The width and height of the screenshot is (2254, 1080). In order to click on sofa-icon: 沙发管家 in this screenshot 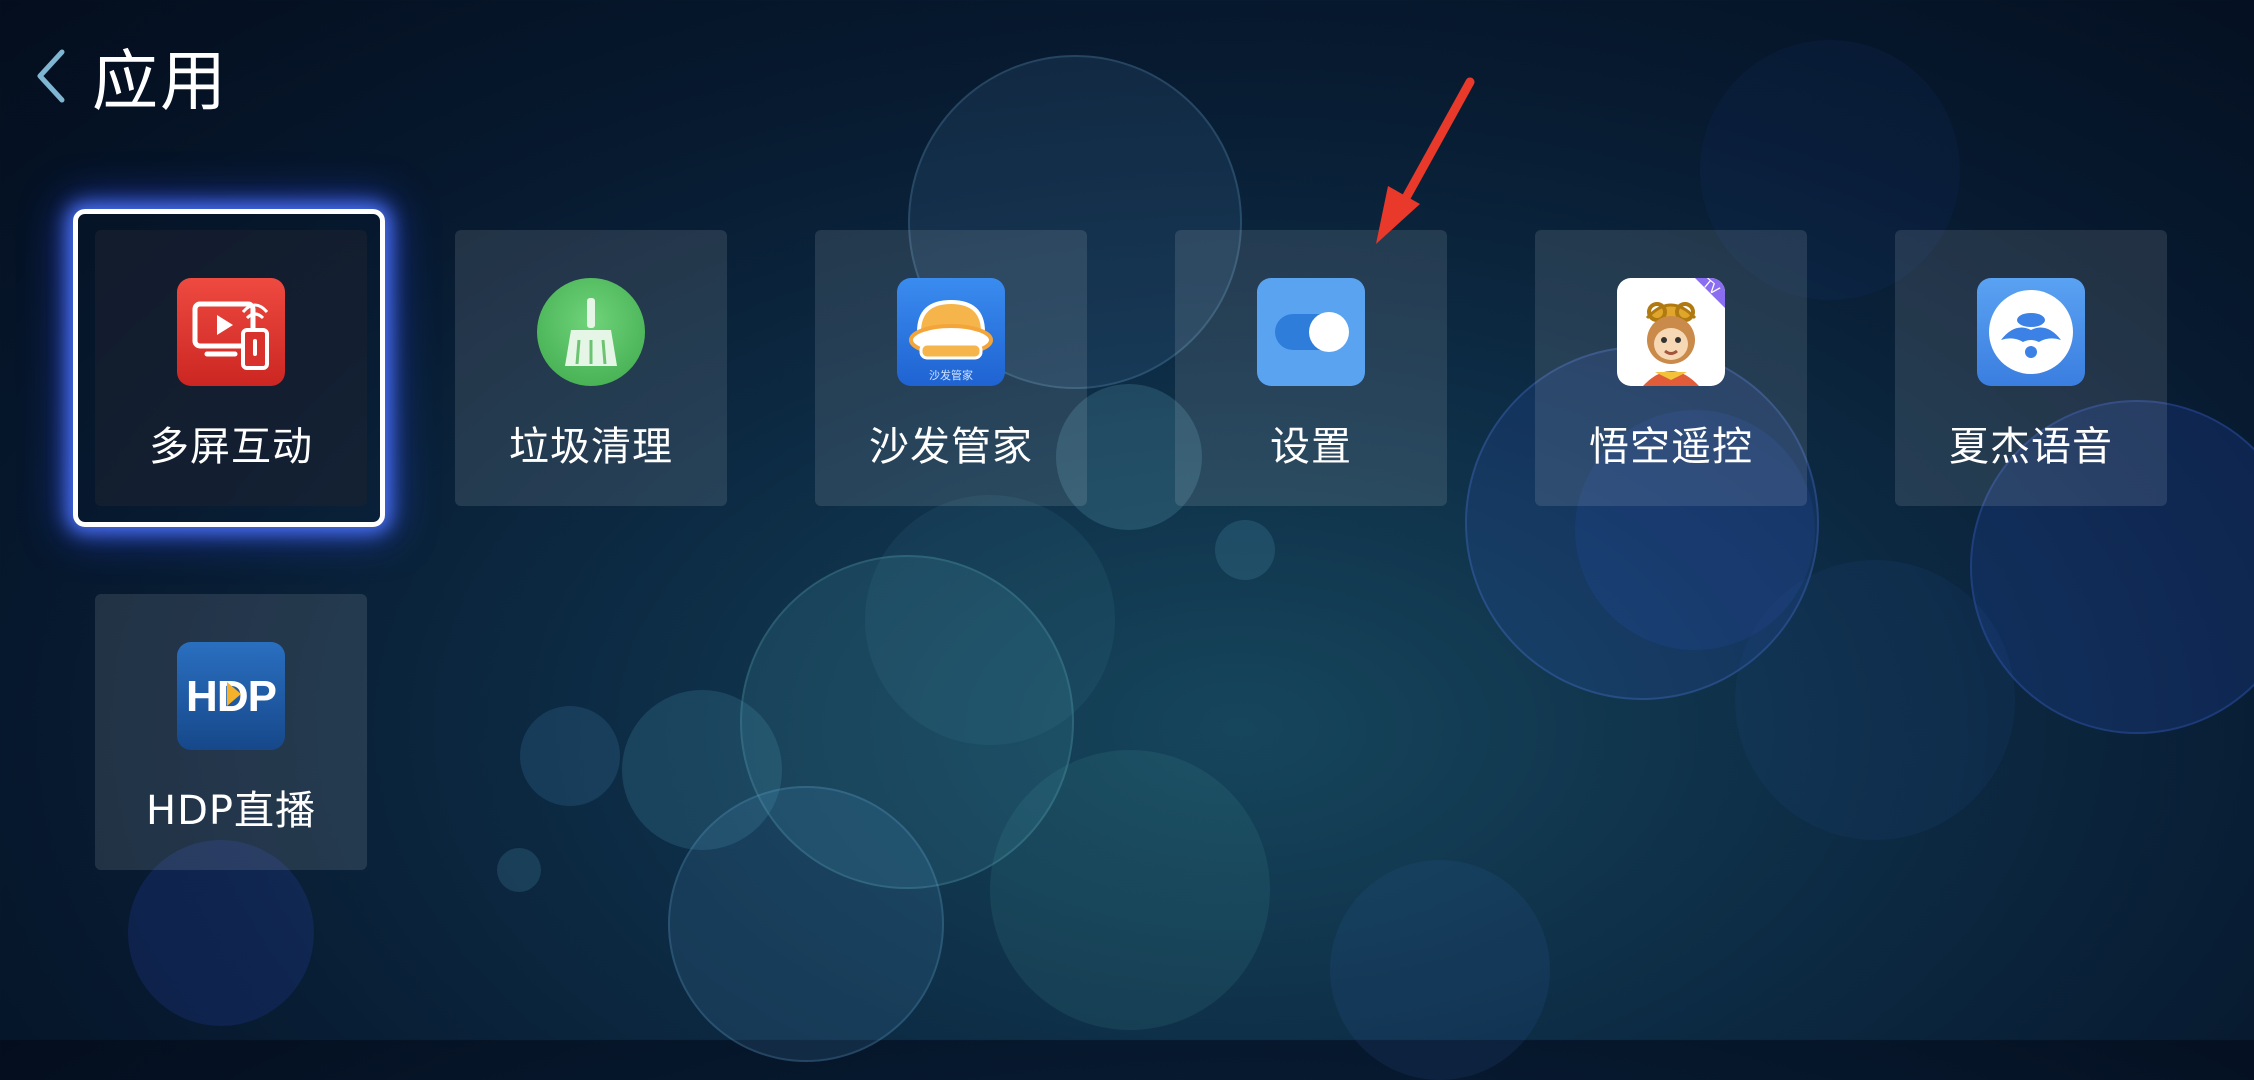, I will do `click(951, 332)`.